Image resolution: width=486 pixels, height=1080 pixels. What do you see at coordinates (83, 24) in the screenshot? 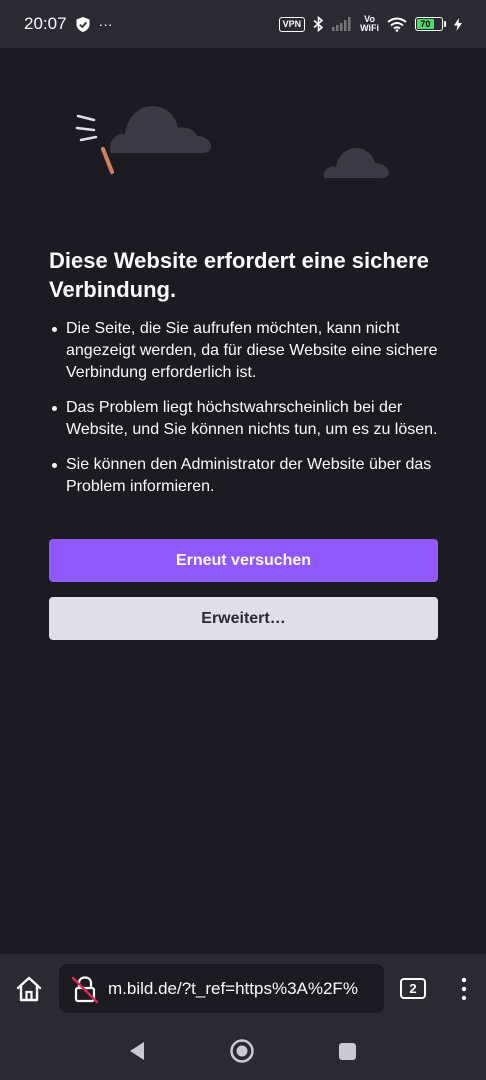
I see `shield-icon` at bounding box center [83, 24].